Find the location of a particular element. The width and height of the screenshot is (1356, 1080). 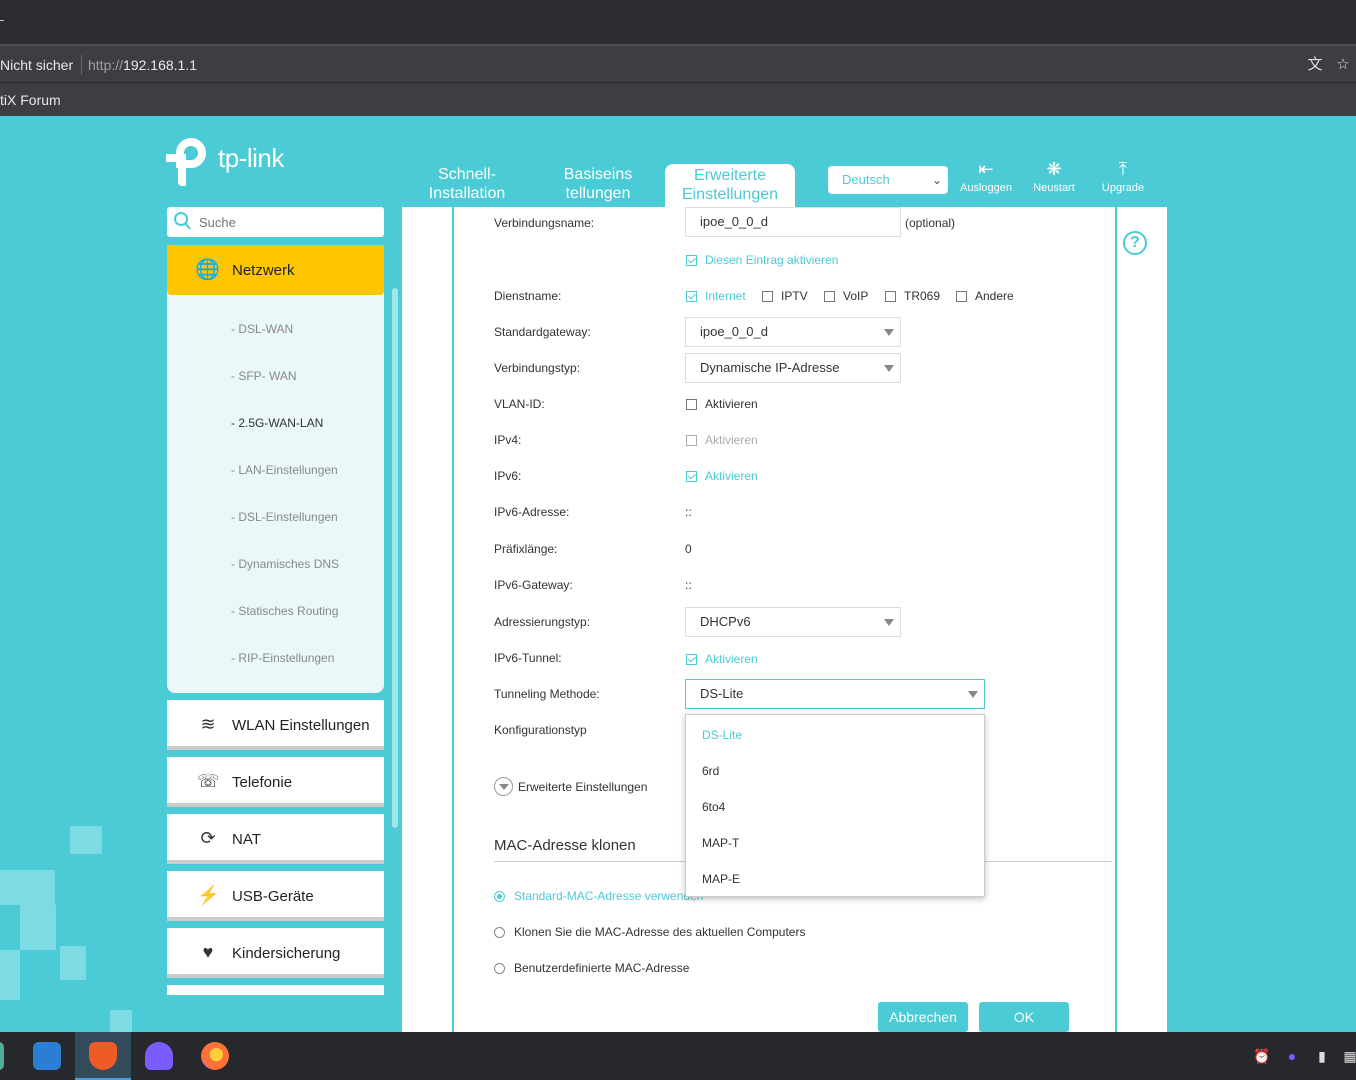

ipv4-checkbox: Aktivieren is located at coordinates (722, 440).